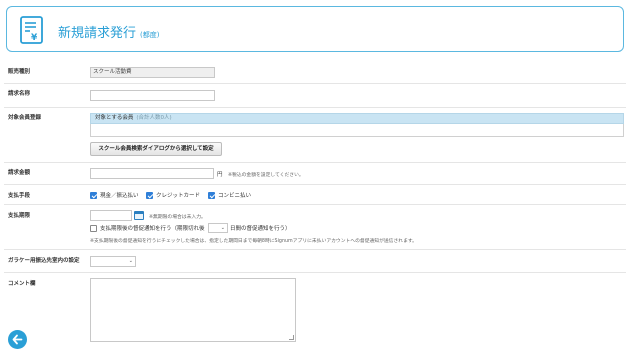 This screenshot has height=357, width=630. What do you see at coordinates (357, 118) in the screenshot?
I see `member-table-header: 対象とする会員 (合計人数0人)` at bounding box center [357, 118].